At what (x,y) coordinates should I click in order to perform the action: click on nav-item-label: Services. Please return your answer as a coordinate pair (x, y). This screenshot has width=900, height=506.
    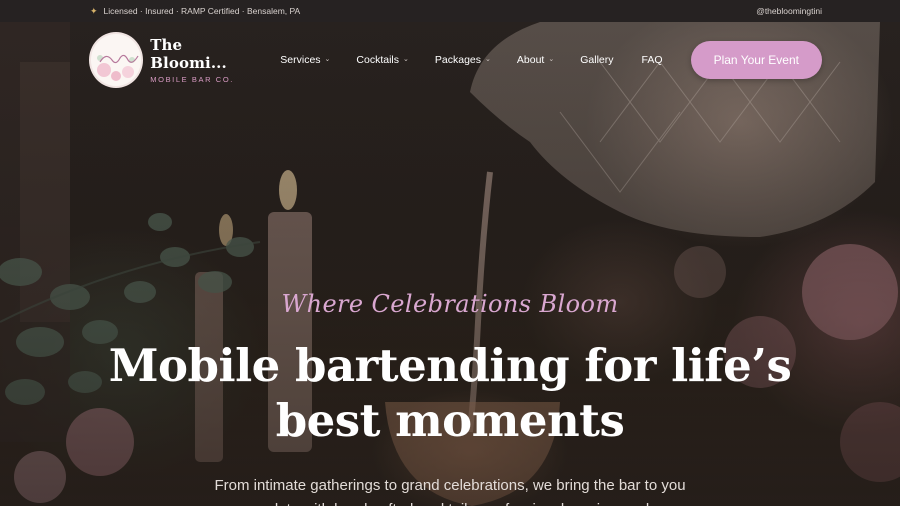
    Looking at the image, I should click on (300, 60).